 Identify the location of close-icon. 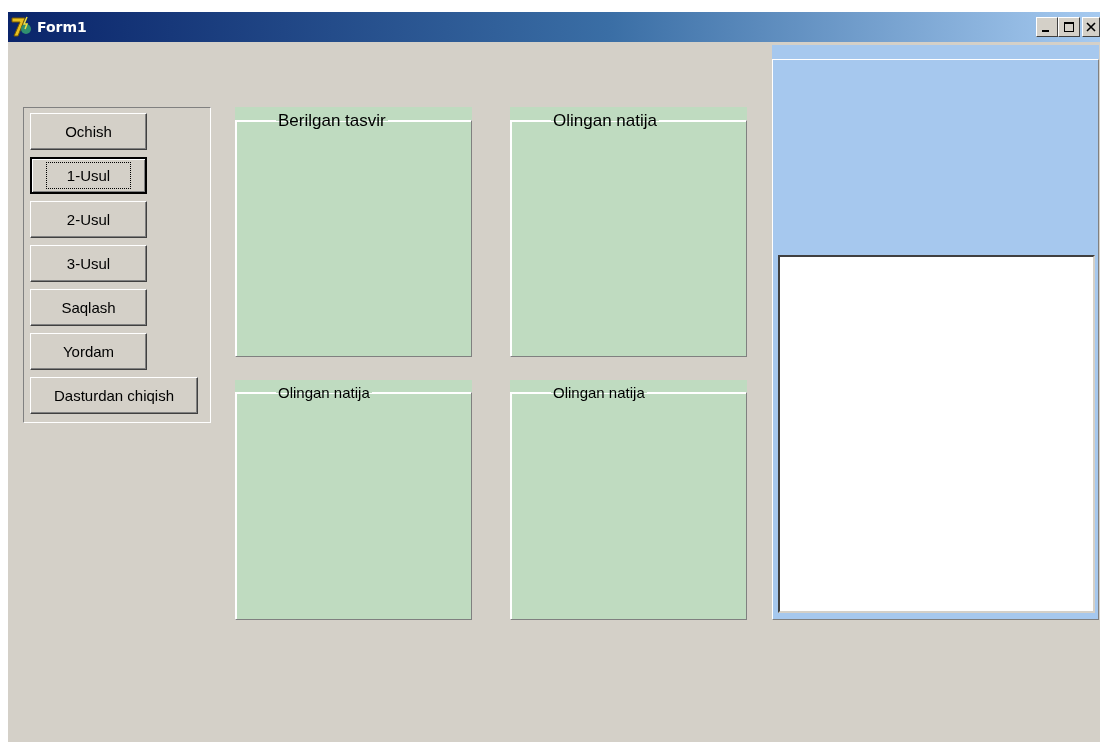
(1091, 27).